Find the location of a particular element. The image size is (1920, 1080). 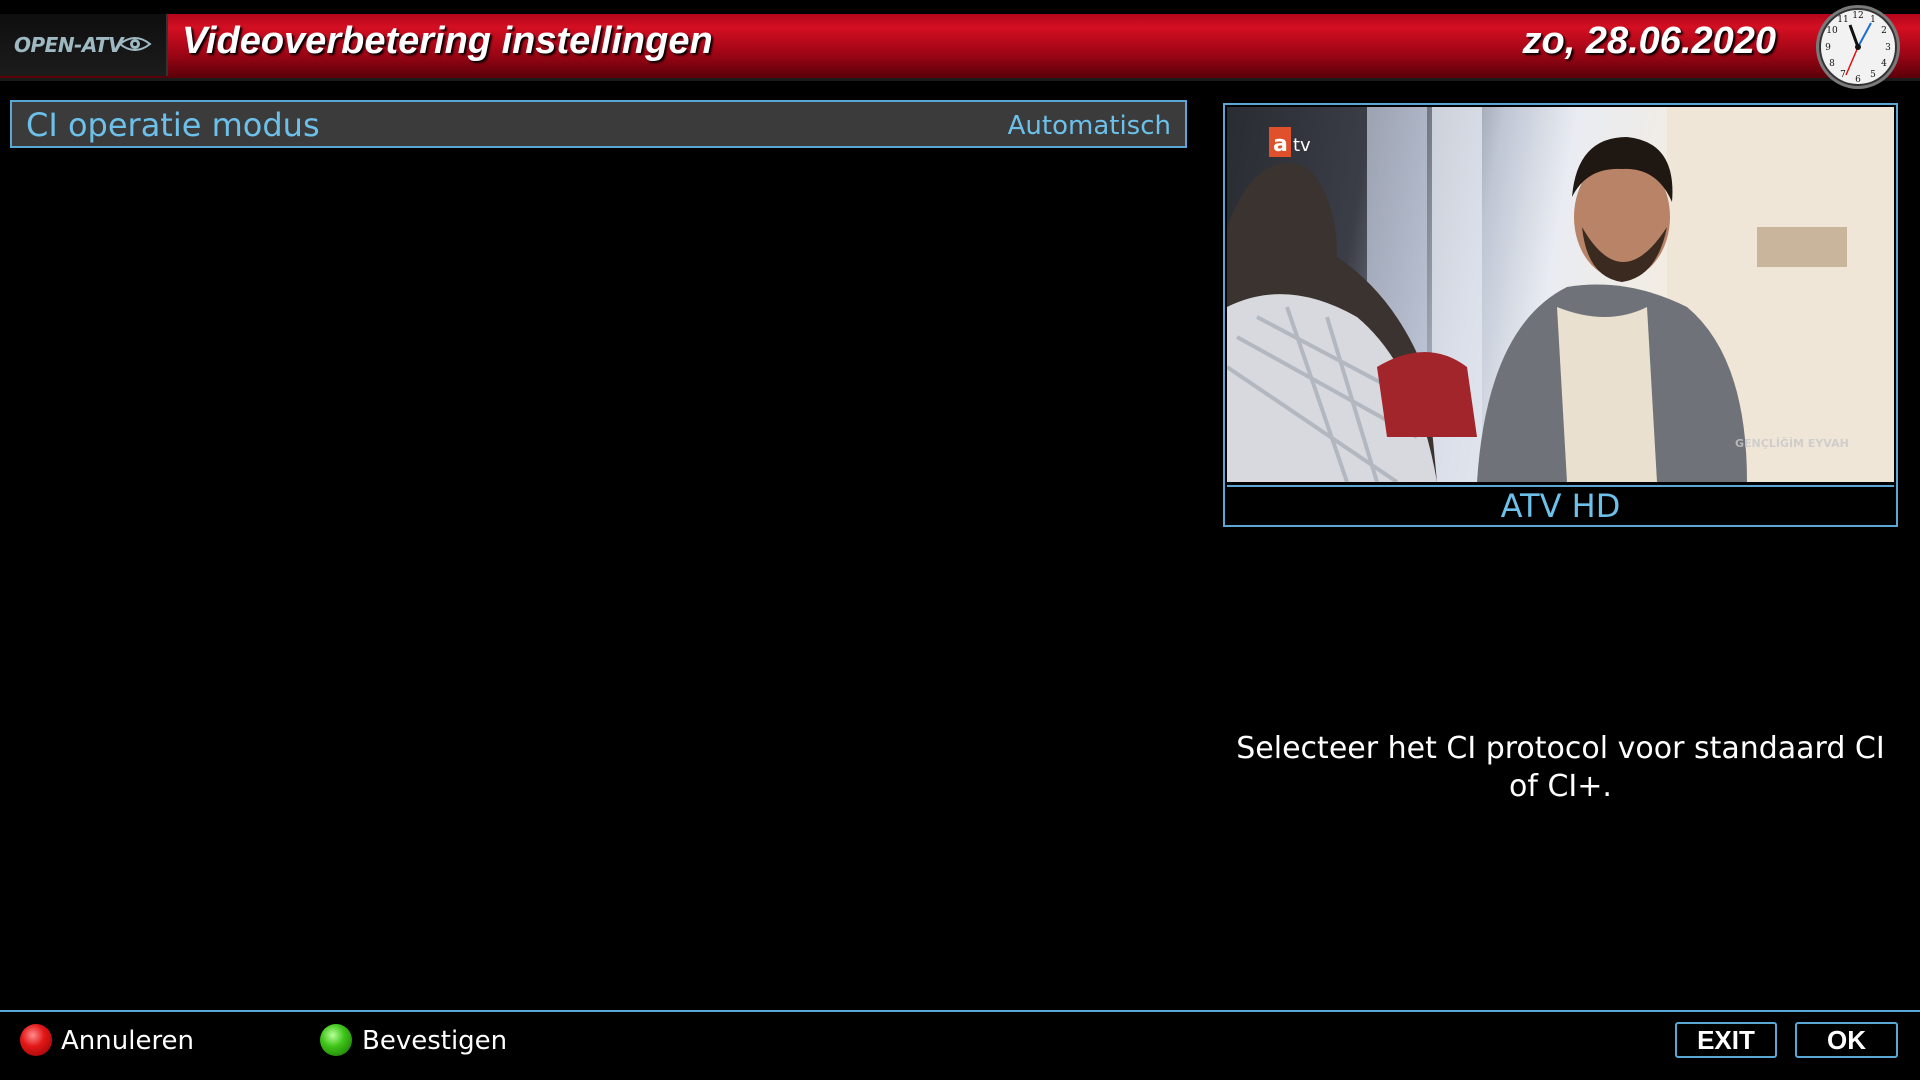

tv-preview-panel: a tv GENÇLİĞİM EYVAH ATV HD is located at coordinates (1560, 315).